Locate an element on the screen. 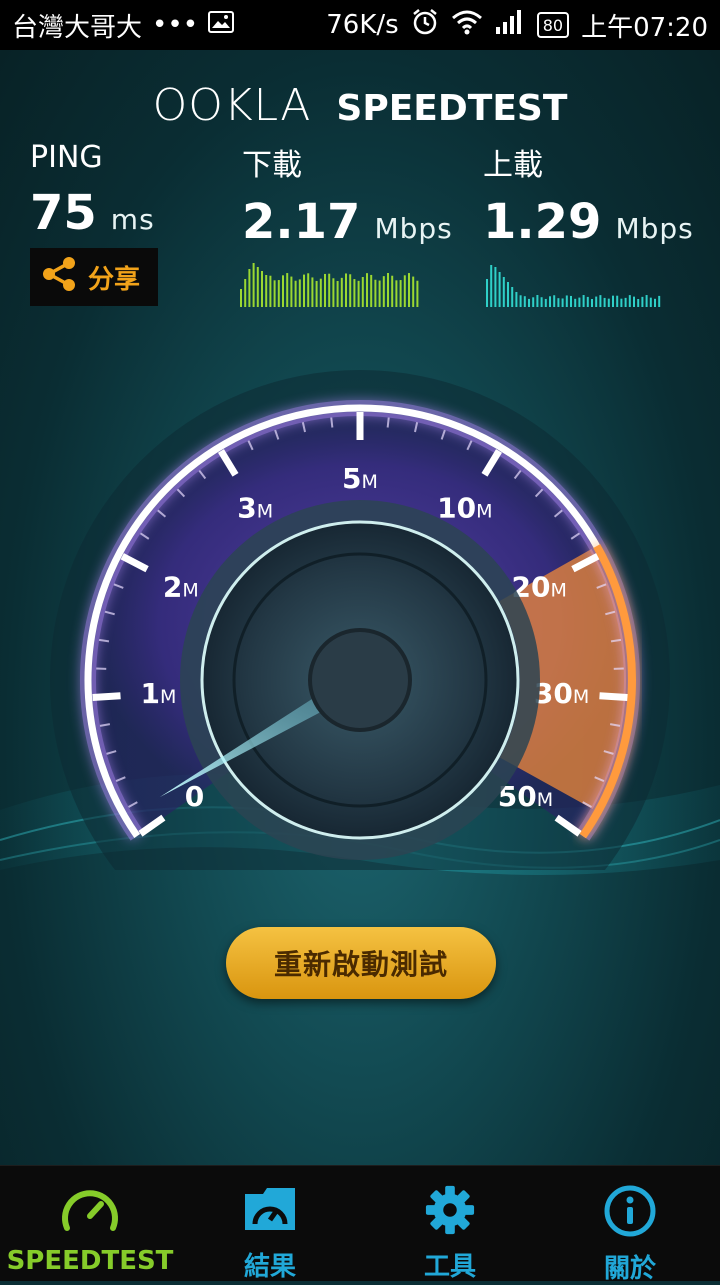  restart-test-button: 重新啟動測試 is located at coordinates (361, 963).